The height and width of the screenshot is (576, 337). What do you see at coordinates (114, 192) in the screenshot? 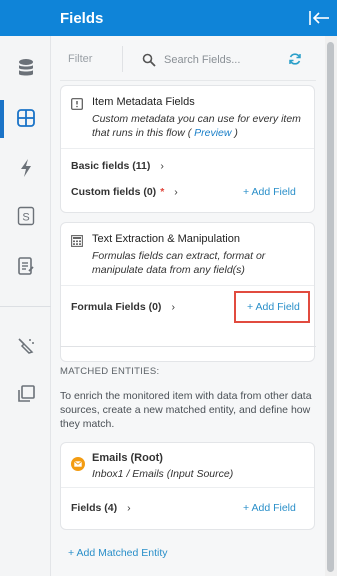
I see `custom-fields-label: Custom fields (0)` at bounding box center [114, 192].